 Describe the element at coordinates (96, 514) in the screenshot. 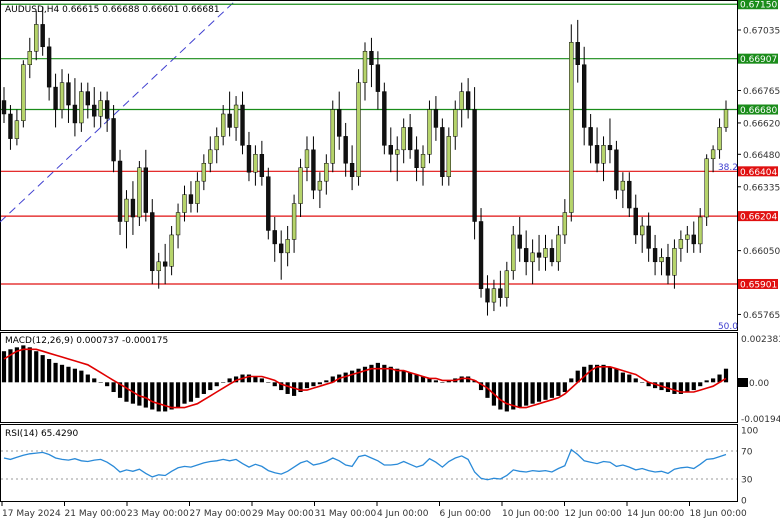

I see `time-tick-label: 21 May 00:00` at that location.